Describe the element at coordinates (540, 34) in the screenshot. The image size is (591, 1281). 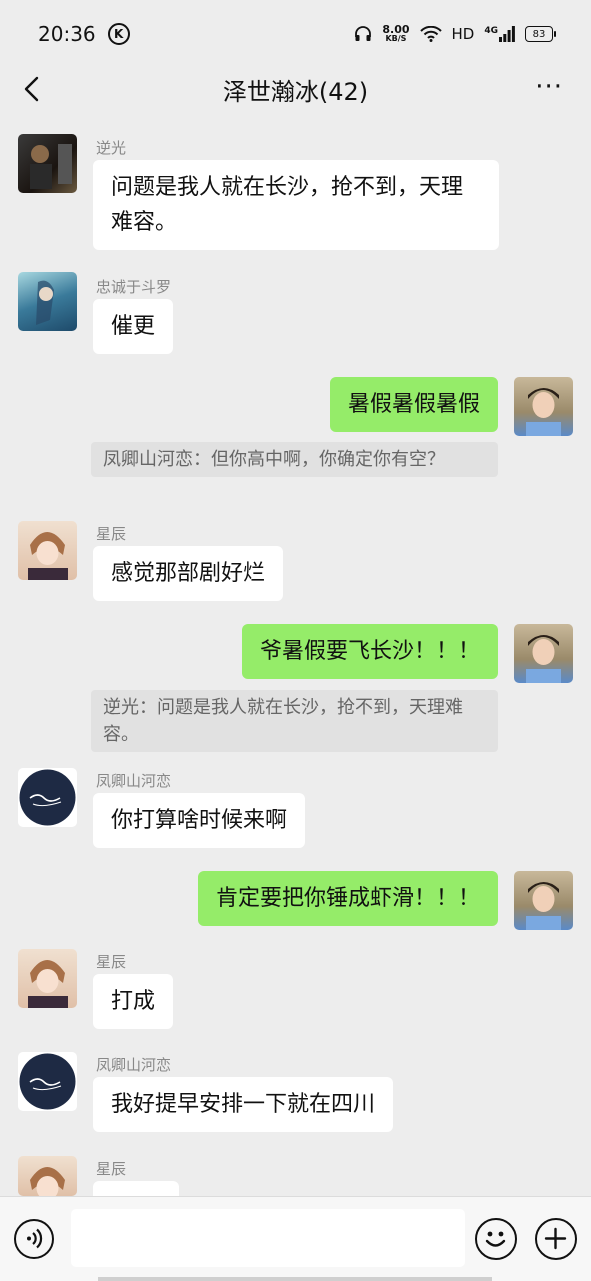
I see `battery-icon: 83` at that location.